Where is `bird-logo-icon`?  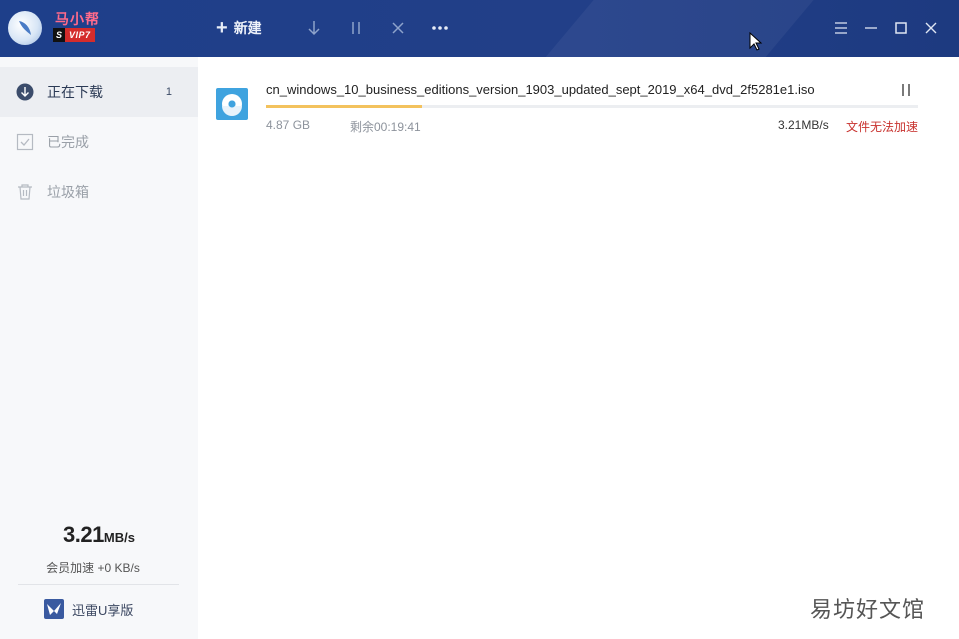
bird-logo-icon is located at coordinates (54, 609).